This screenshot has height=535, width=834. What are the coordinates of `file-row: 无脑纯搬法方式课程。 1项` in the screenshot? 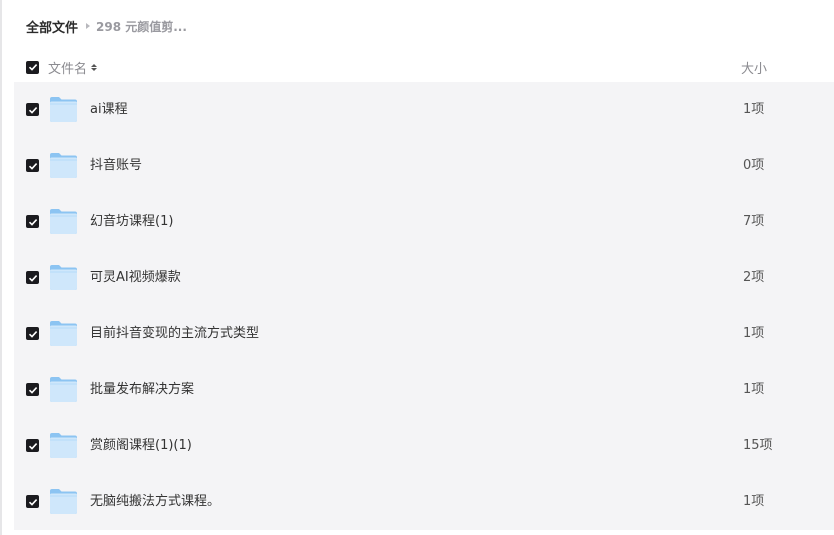 It's located at (424, 502).